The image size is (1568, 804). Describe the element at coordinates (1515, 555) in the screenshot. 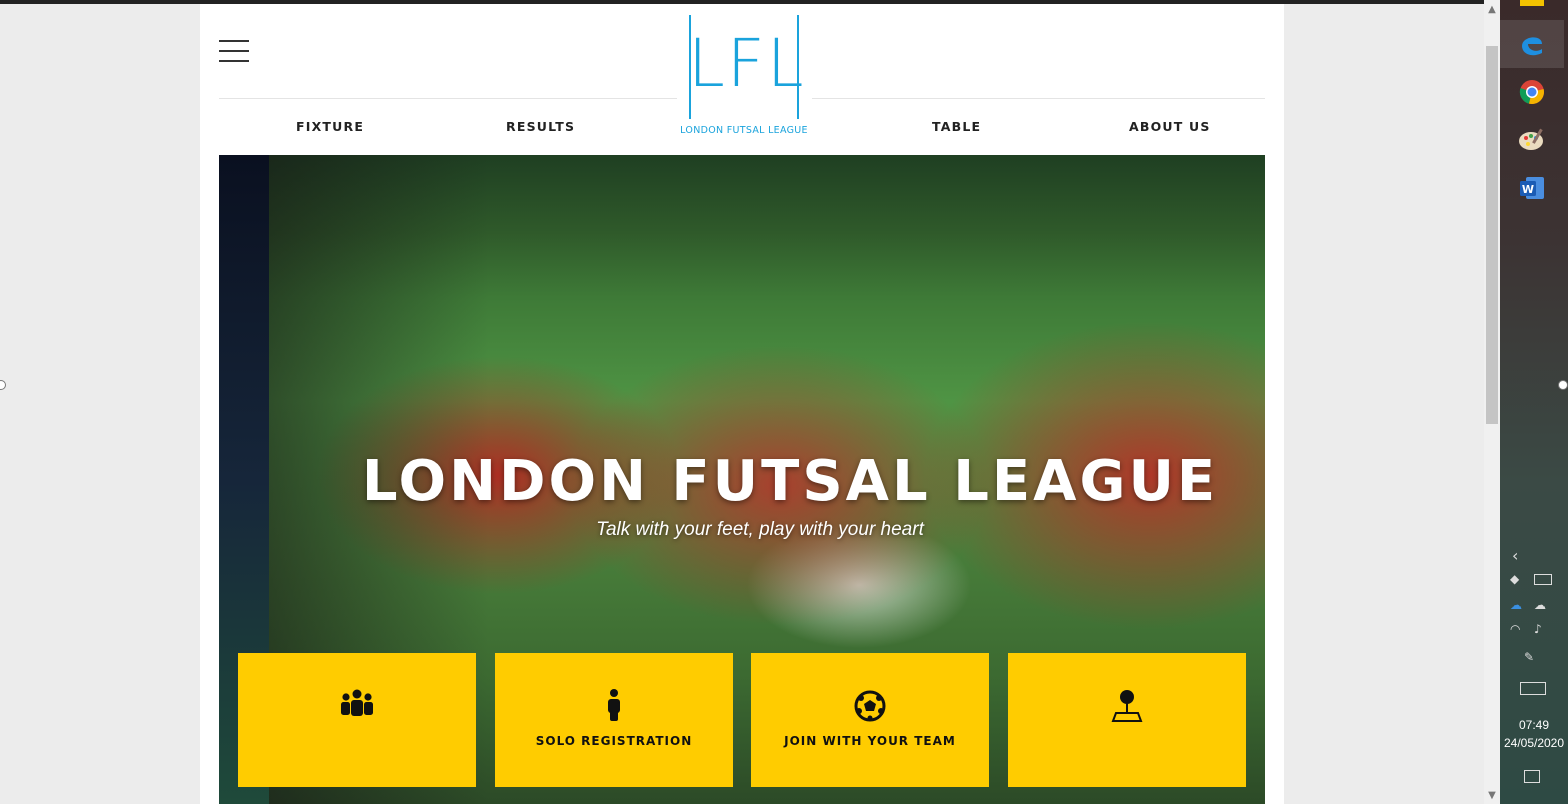

I see `chevron-left-icon: ‹` at that location.